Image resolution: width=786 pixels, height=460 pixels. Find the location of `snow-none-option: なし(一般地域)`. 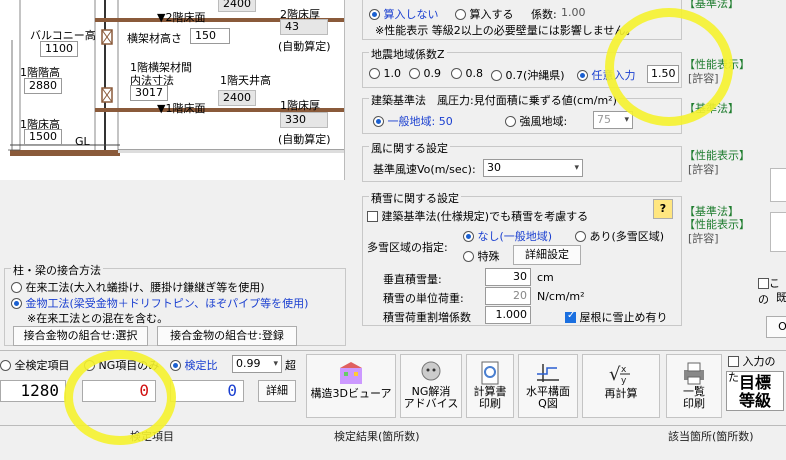

snow-none-option: なし(一般地域) is located at coordinates (507, 236).